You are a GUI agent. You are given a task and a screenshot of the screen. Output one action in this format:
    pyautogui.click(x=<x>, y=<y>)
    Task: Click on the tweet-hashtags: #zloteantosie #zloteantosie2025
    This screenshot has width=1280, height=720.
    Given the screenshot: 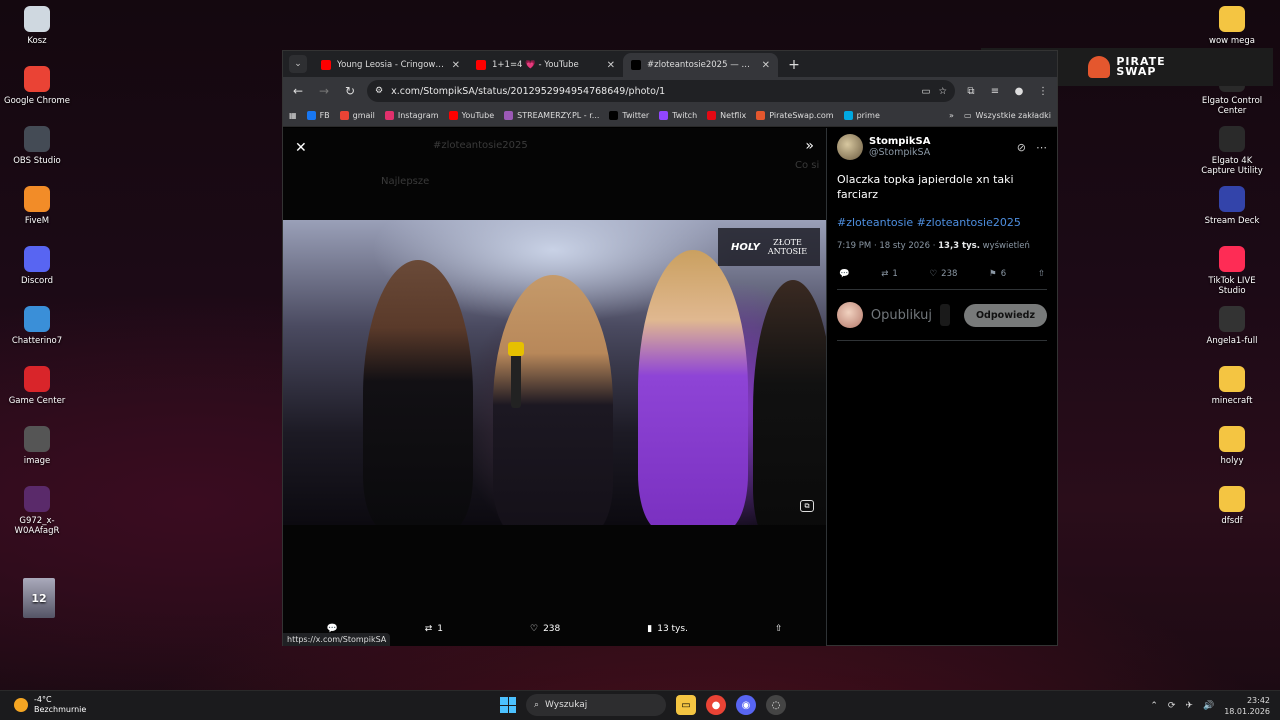 What is the action you would take?
    pyautogui.click(x=942, y=222)
    